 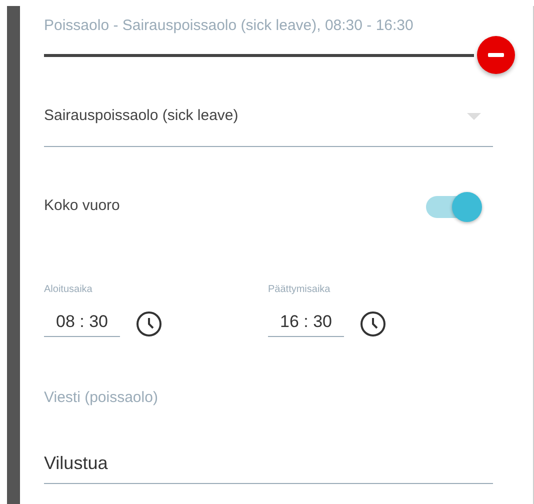 What do you see at coordinates (69, 289) in the screenshot?
I see `time-label: Aloitusaika` at bounding box center [69, 289].